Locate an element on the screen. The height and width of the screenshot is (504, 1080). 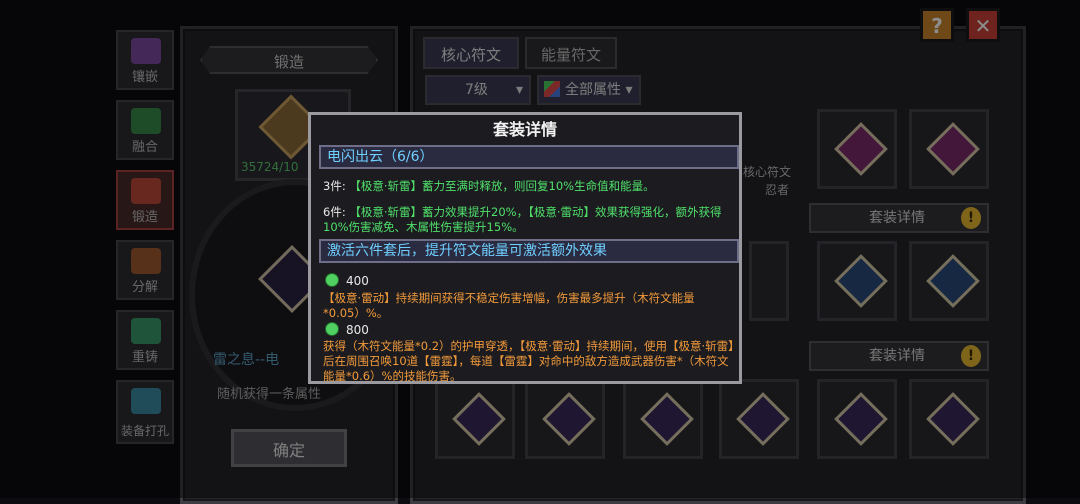
set-name: 电闪出云（6/6） is located at coordinates (380, 157).